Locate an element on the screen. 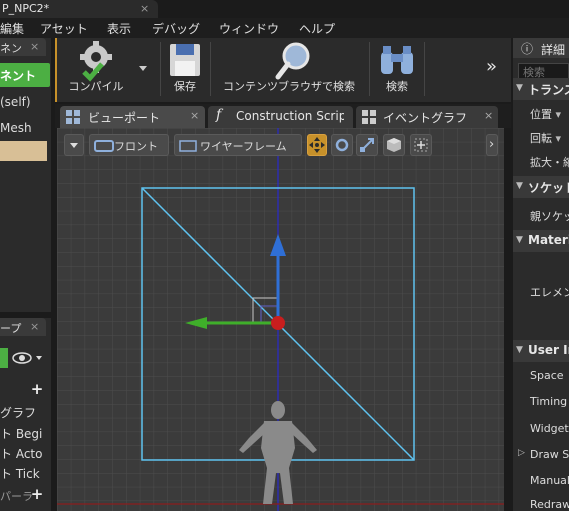 This screenshot has height=511, width=569. save-disk-icon is located at coordinates (185, 60).